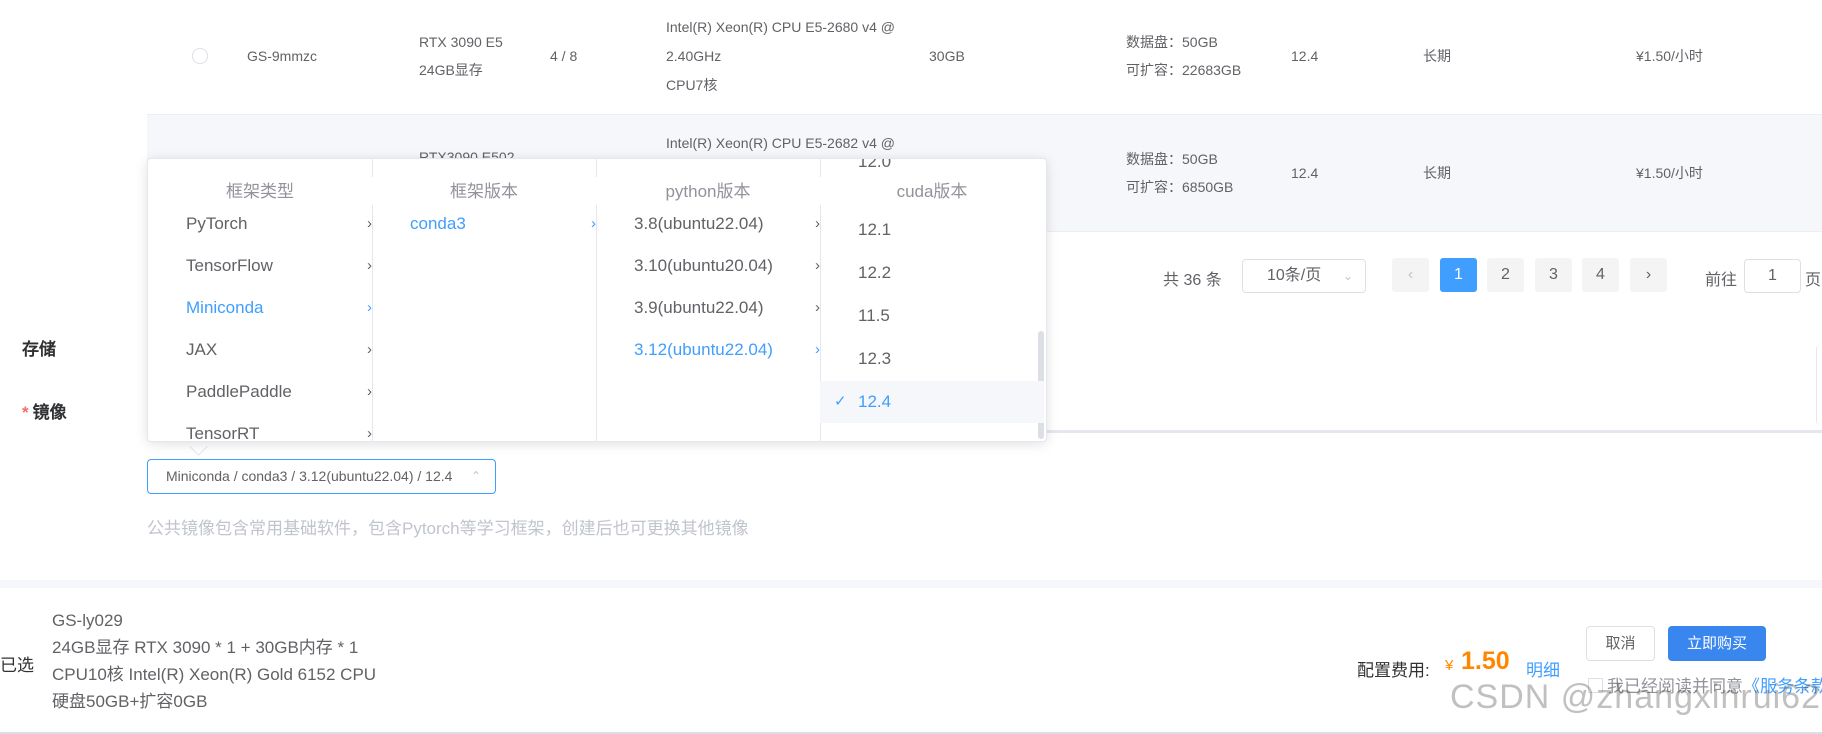 This screenshot has height=734, width=1822. Describe the element at coordinates (49, 412) in the screenshot. I see `image-label: 镜像` at that location.